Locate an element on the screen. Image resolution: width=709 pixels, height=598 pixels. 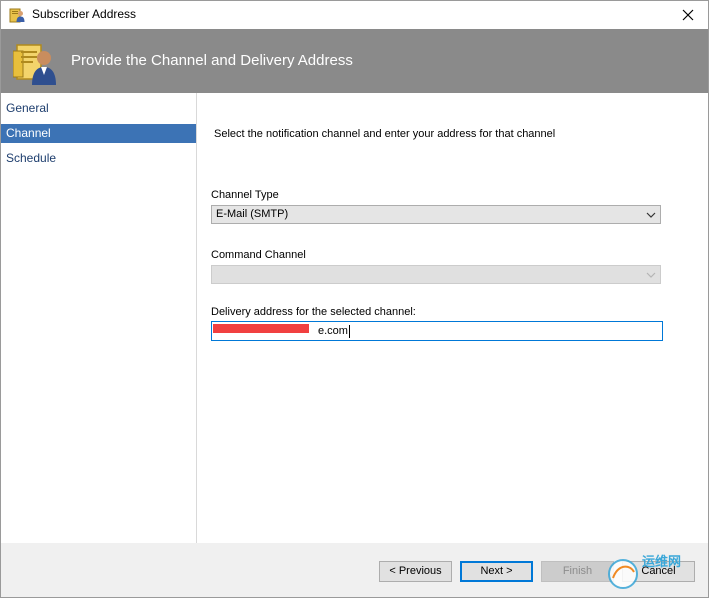
window-title: Subscriber Address is located at coordinates (84, 14).